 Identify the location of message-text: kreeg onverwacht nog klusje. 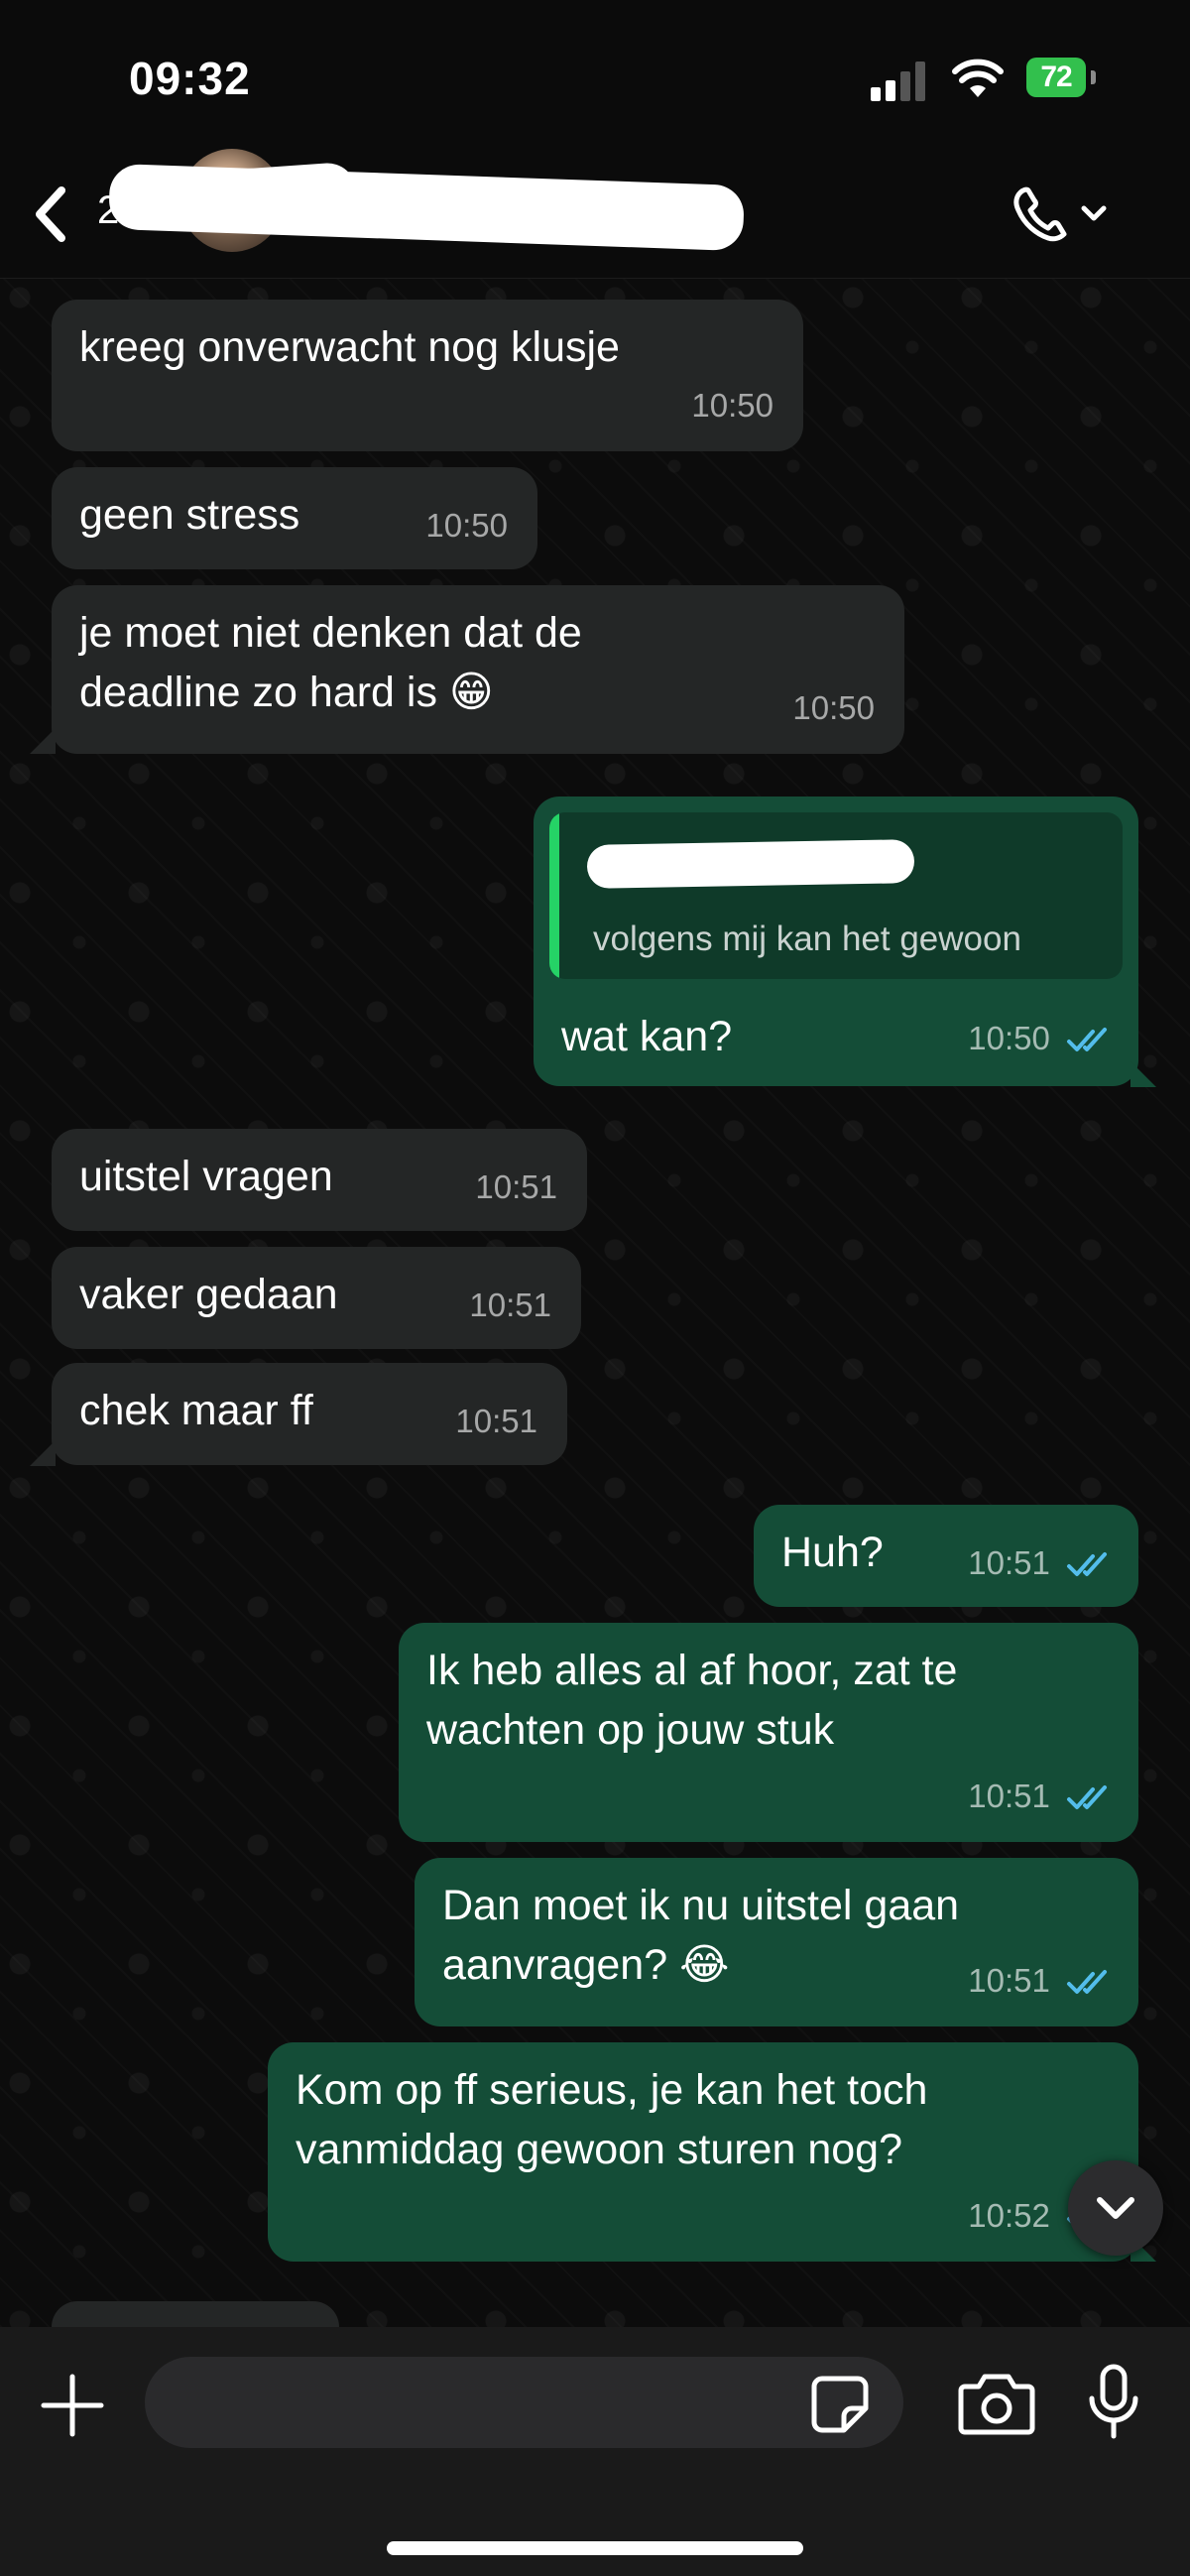
(349, 347).